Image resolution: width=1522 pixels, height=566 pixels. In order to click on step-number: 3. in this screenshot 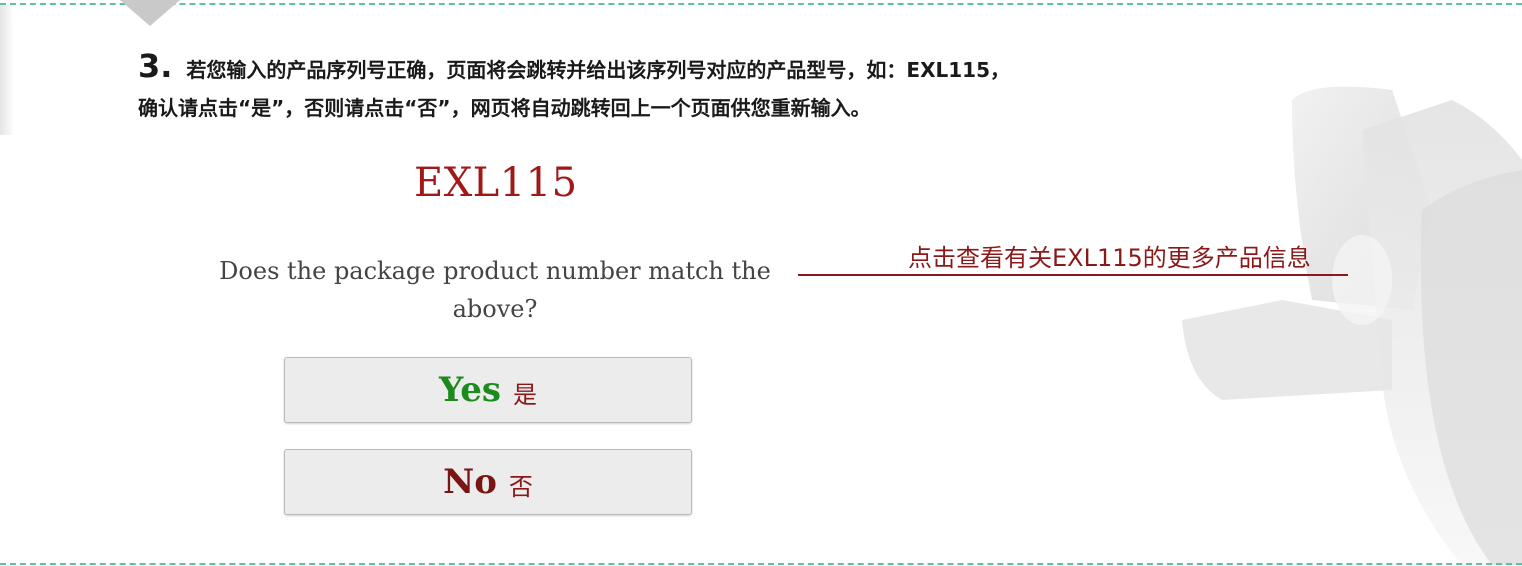, I will do `click(155, 66)`.